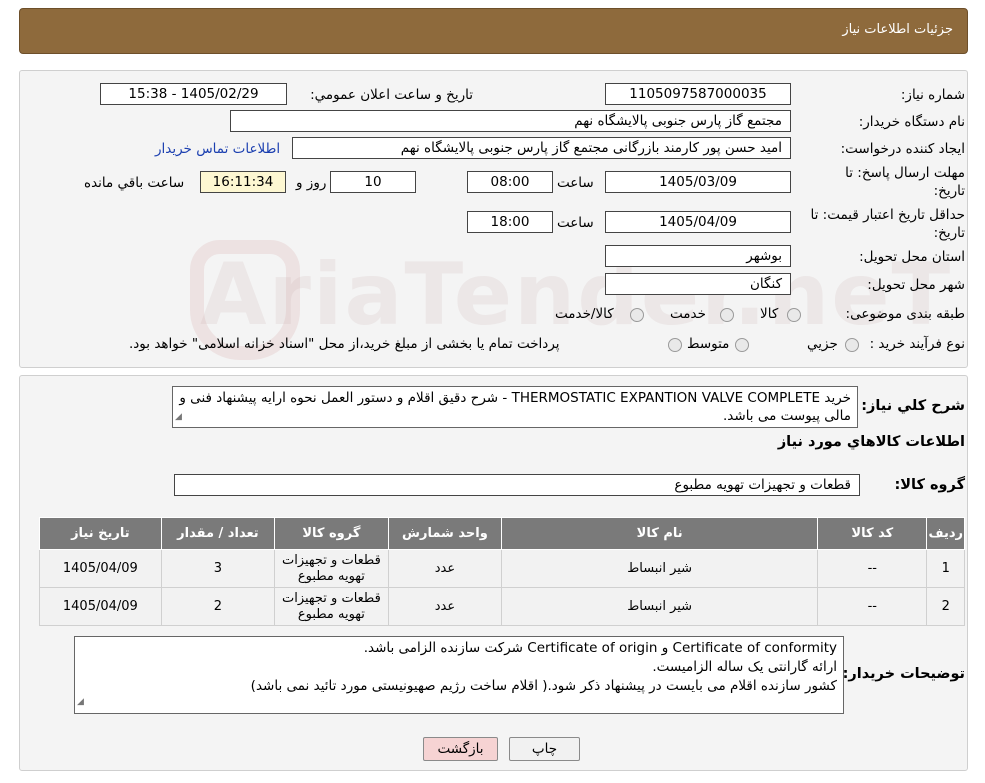  What do you see at coordinates (913, 406) in the screenshot?
I see `summary-label: شرح کلي نياز:` at bounding box center [913, 406].